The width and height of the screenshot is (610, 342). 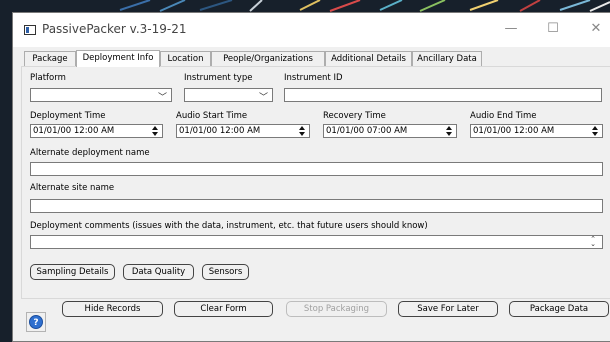 I want to click on window-title: PassivePacker v.3-19-21, so click(x=114, y=29).